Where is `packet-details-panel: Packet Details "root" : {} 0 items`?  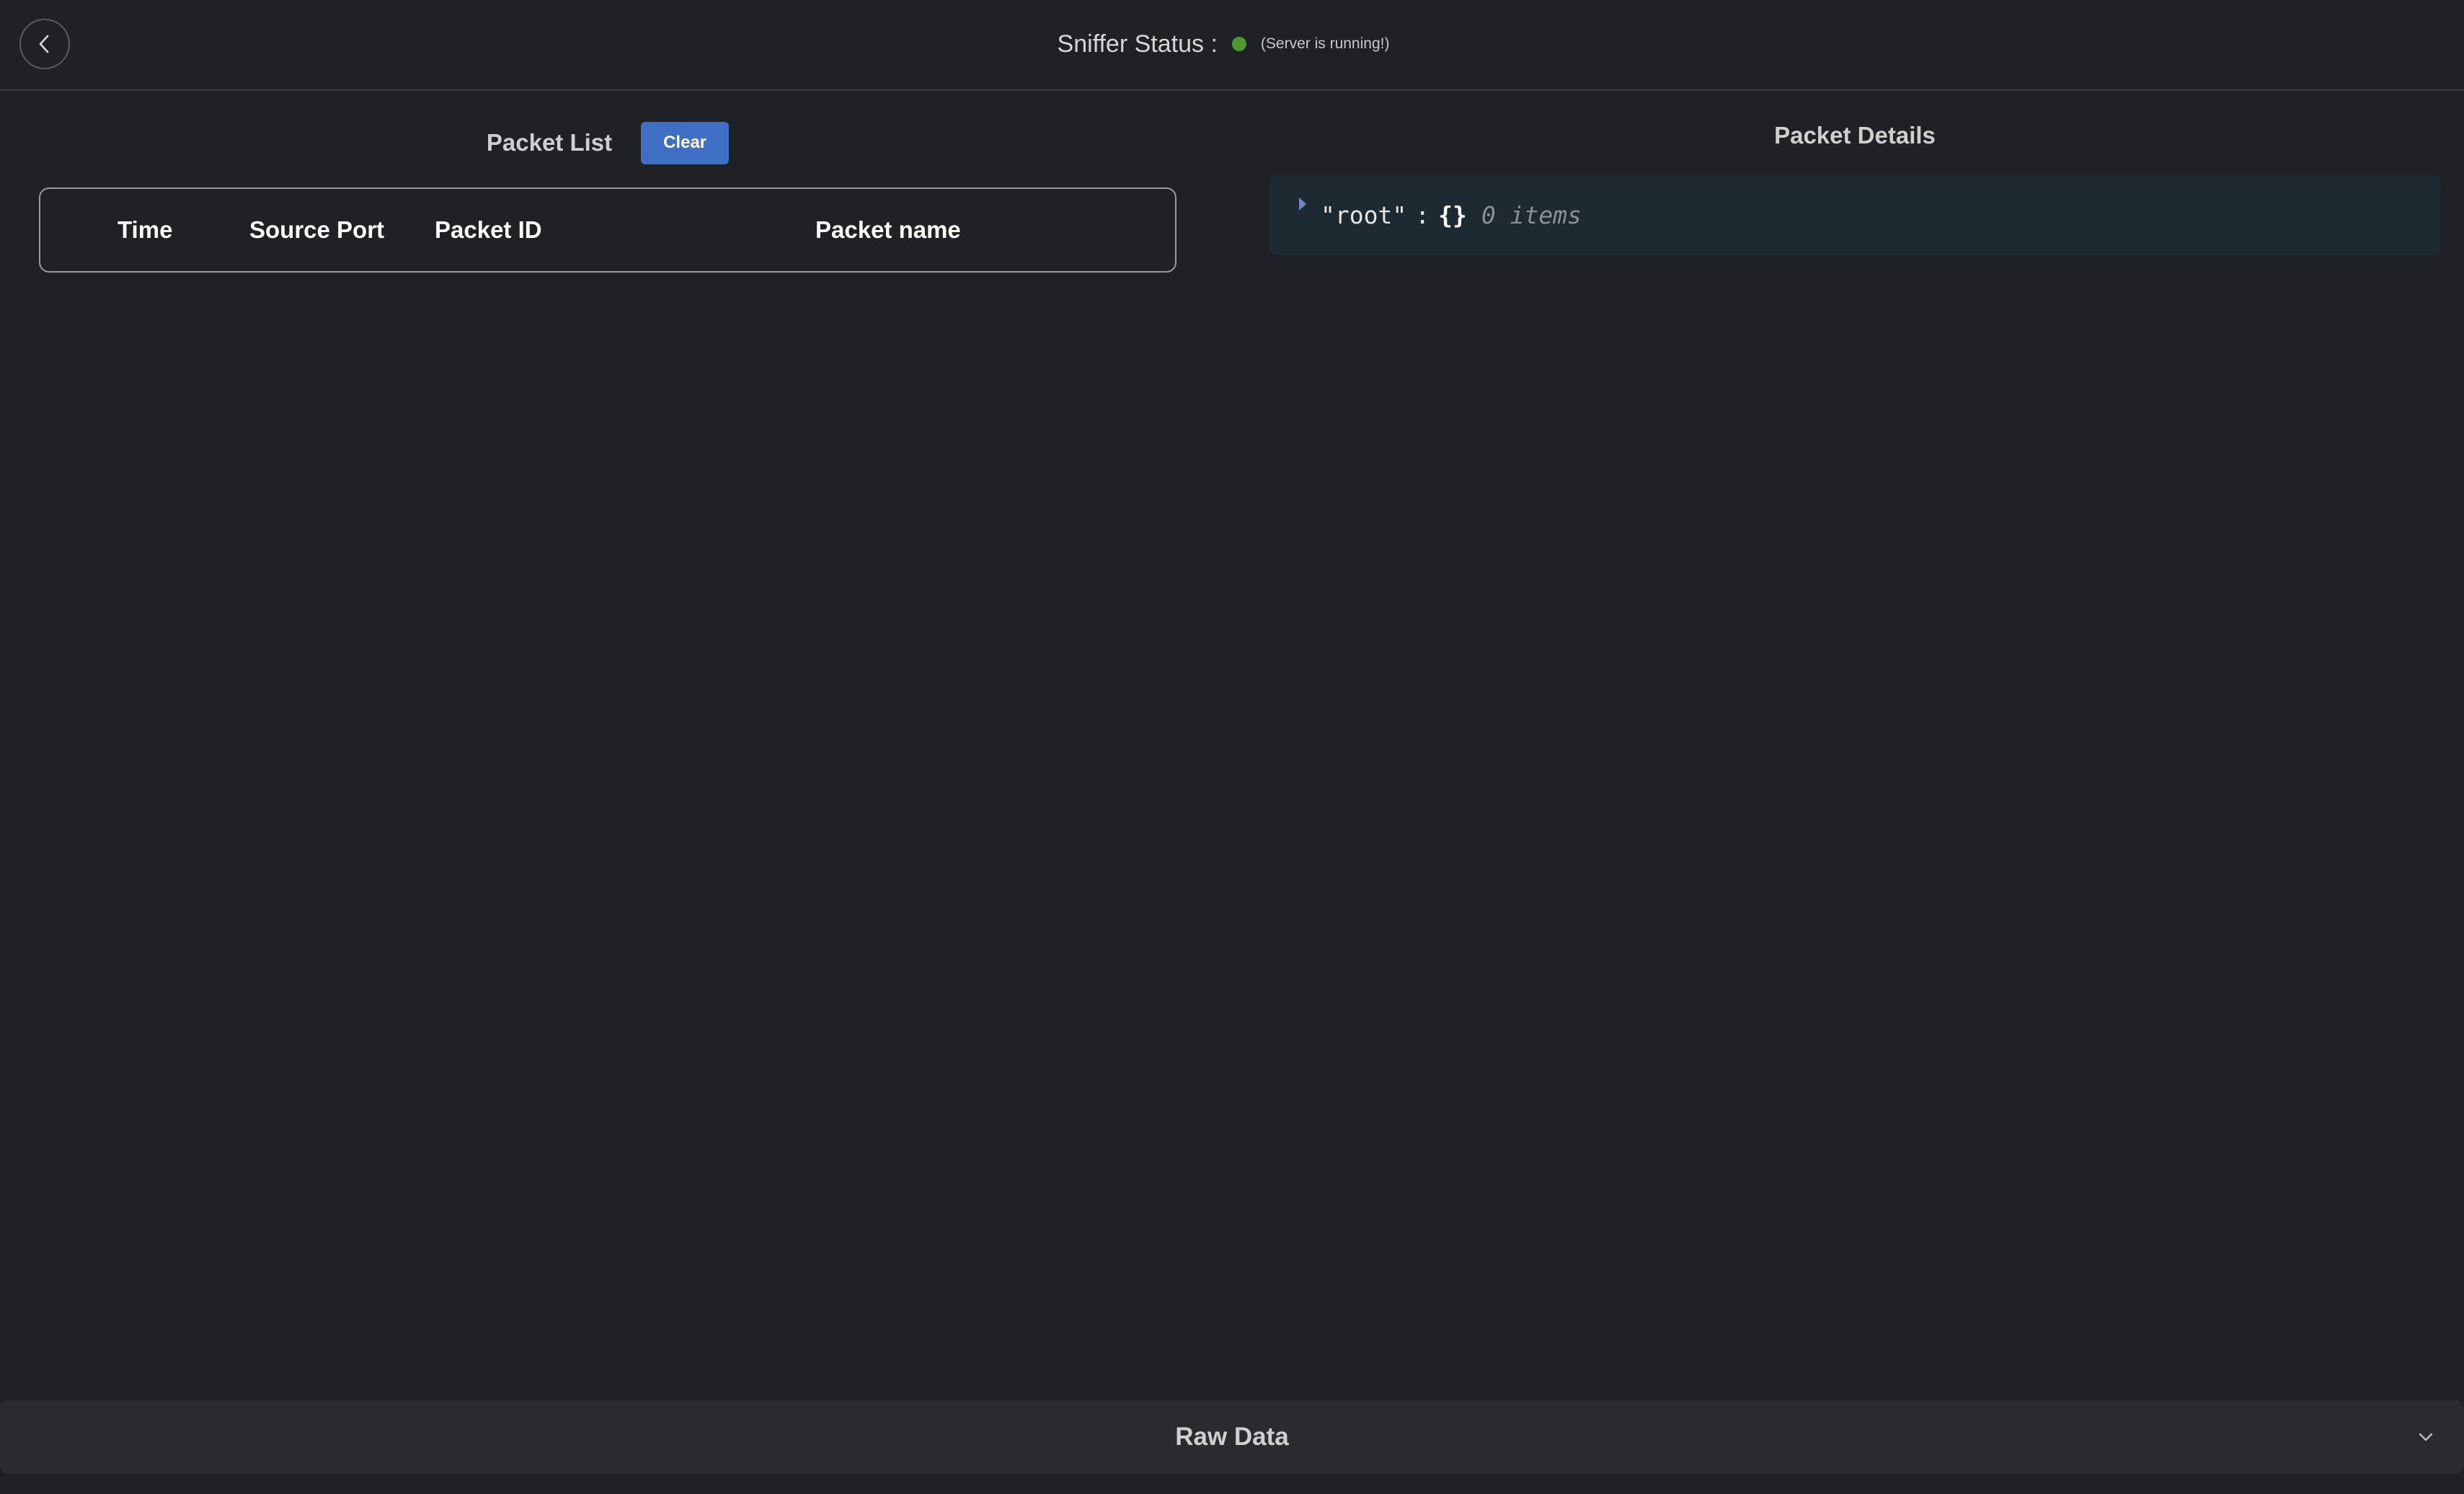
packet-details-panel: Packet Details "root" : {} 0 items is located at coordinates (1855, 185).